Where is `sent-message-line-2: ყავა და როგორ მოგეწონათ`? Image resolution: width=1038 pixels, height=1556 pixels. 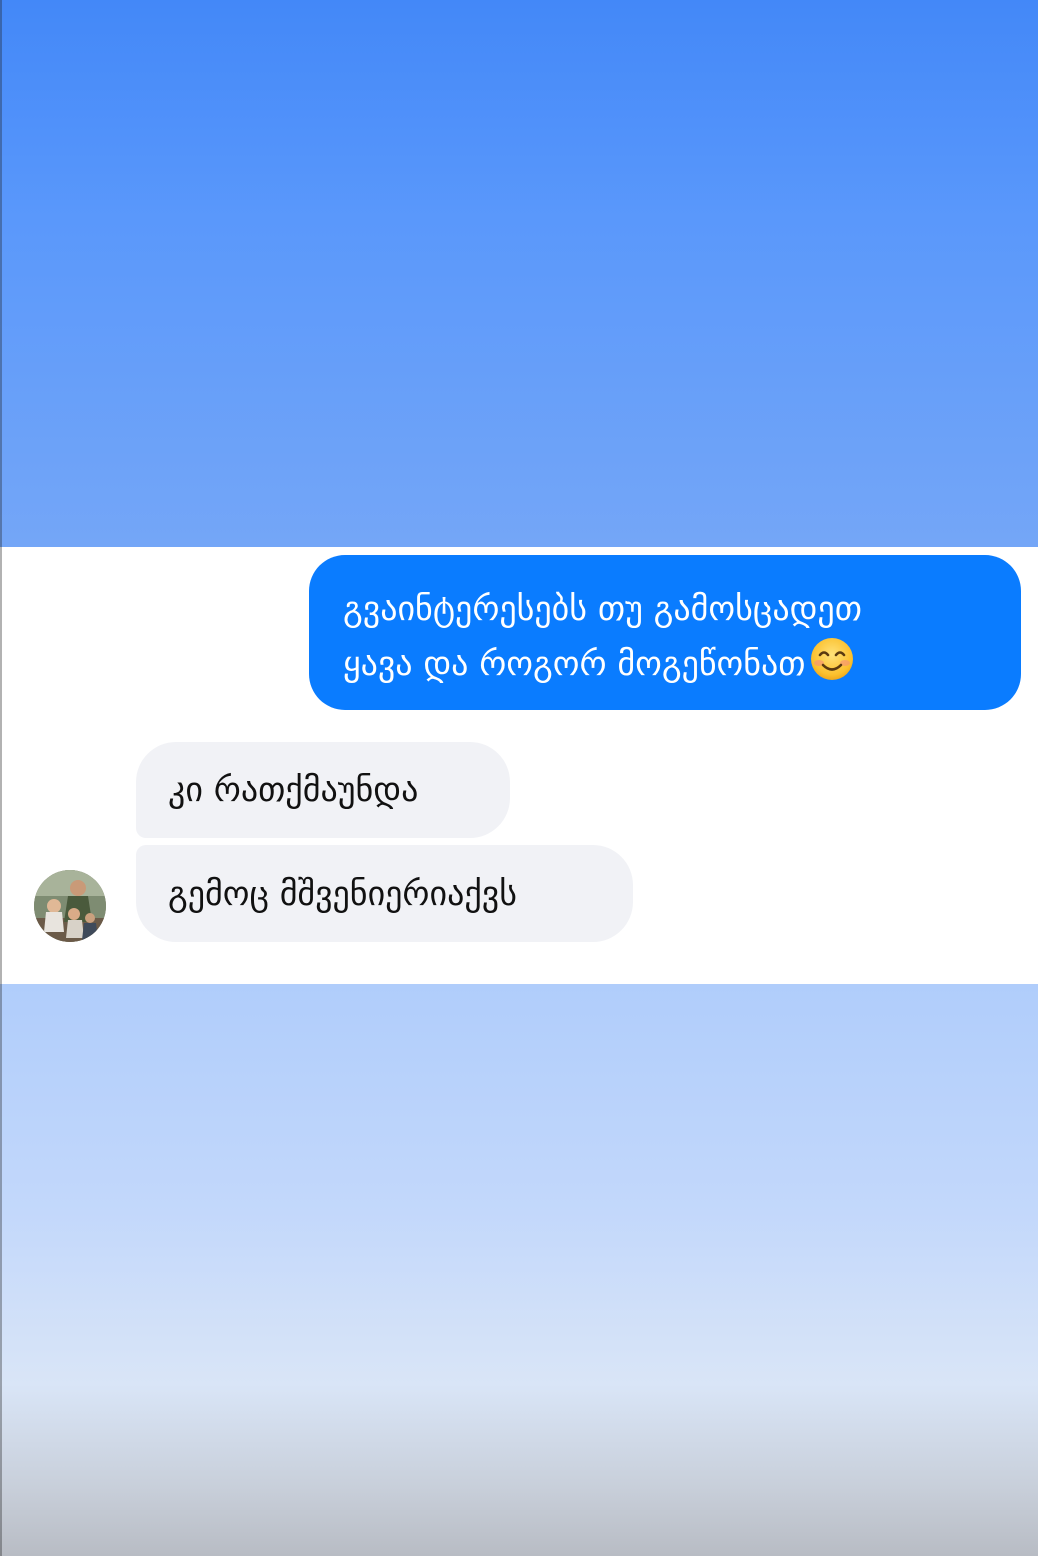 sent-message-line-2: ყავა და როგორ მოგეწონათ is located at coordinates (667, 662).